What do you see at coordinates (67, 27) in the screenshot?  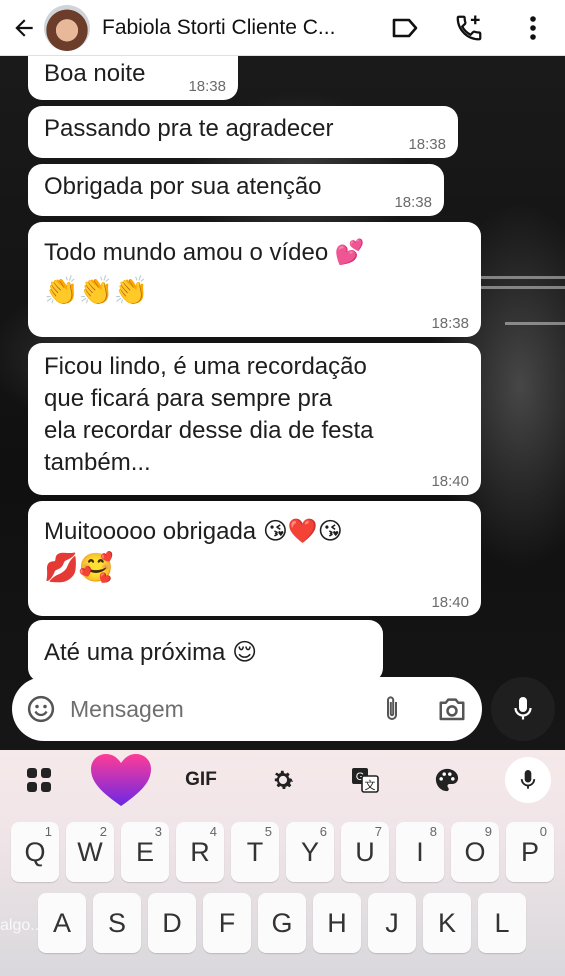 I see `contact-avatar` at bounding box center [67, 27].